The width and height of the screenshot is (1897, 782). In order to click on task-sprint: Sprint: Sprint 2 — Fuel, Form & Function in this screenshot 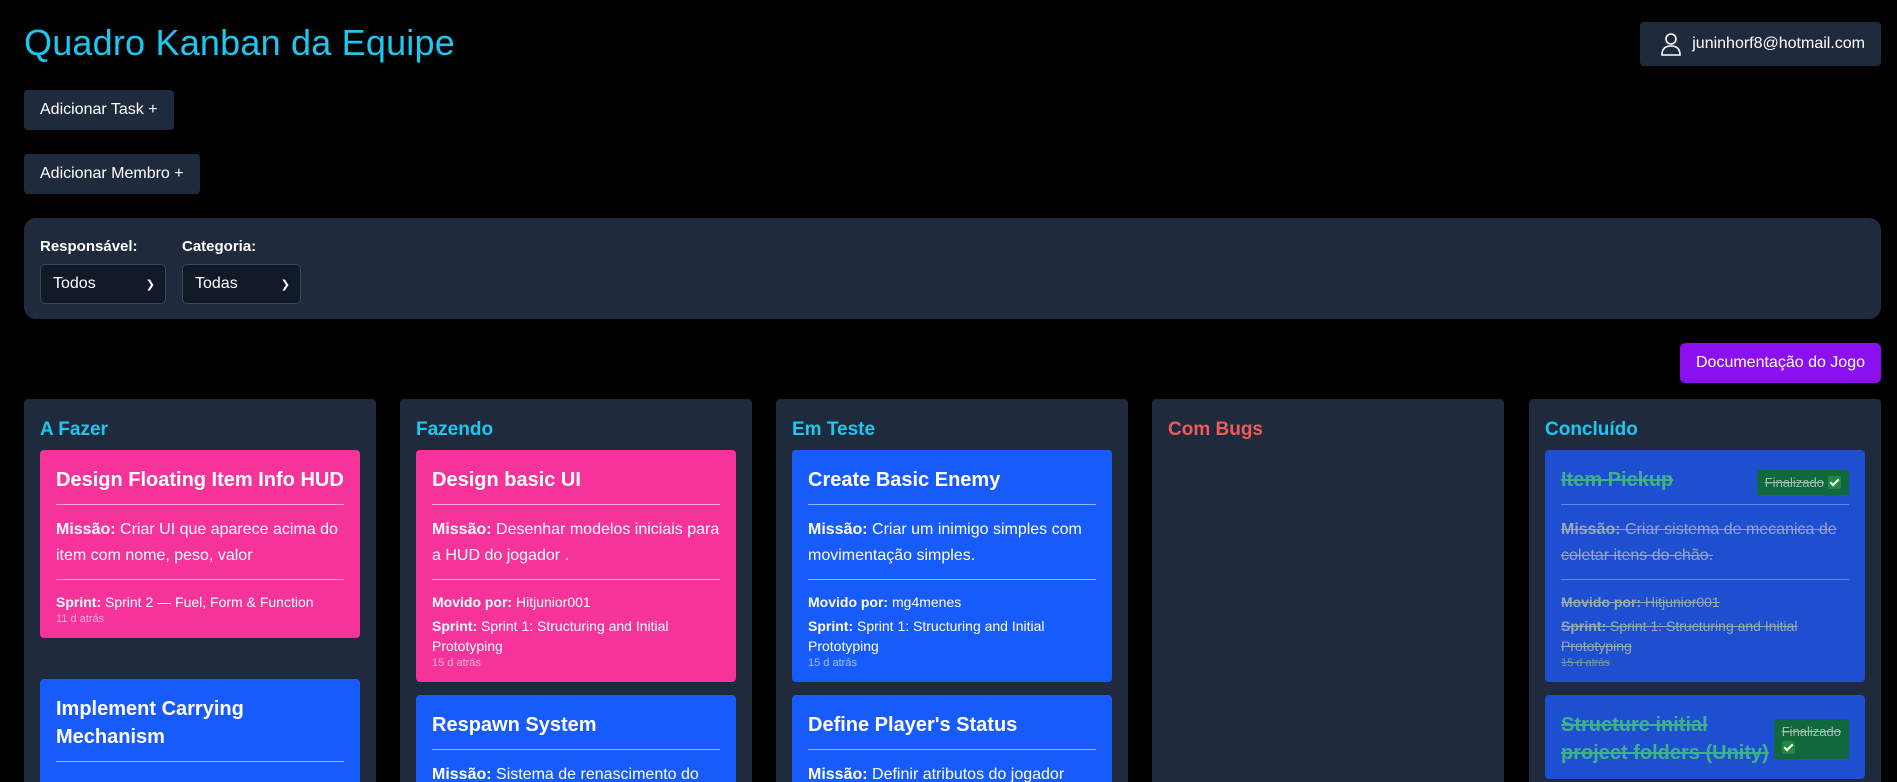, I will do `click(200, 602)`.